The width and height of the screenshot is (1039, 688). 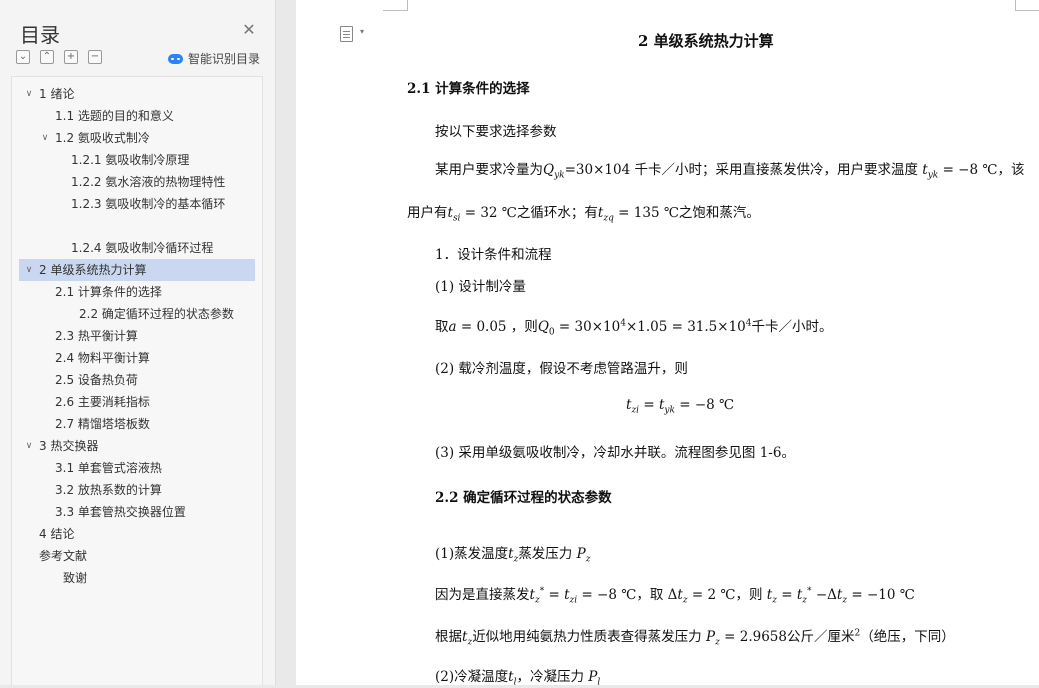 I want to click on toc-item: 1.2.2 氨水溶液的热物理特性, so click(x=137, y=182).